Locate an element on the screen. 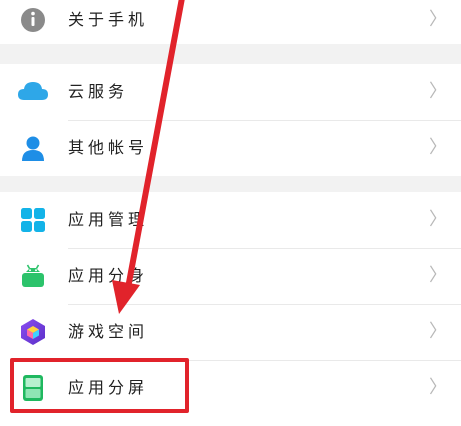 This screenshot has height=426, width=461. settings-item-app-management: 应用管理 〉 is located at coordinates (230, 220).